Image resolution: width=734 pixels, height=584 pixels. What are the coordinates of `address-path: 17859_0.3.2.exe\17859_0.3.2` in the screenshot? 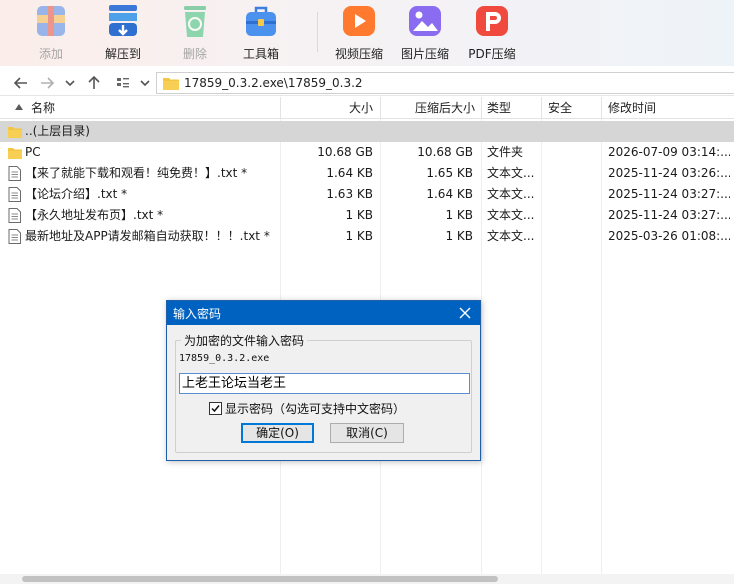 It's located at (273, 83).